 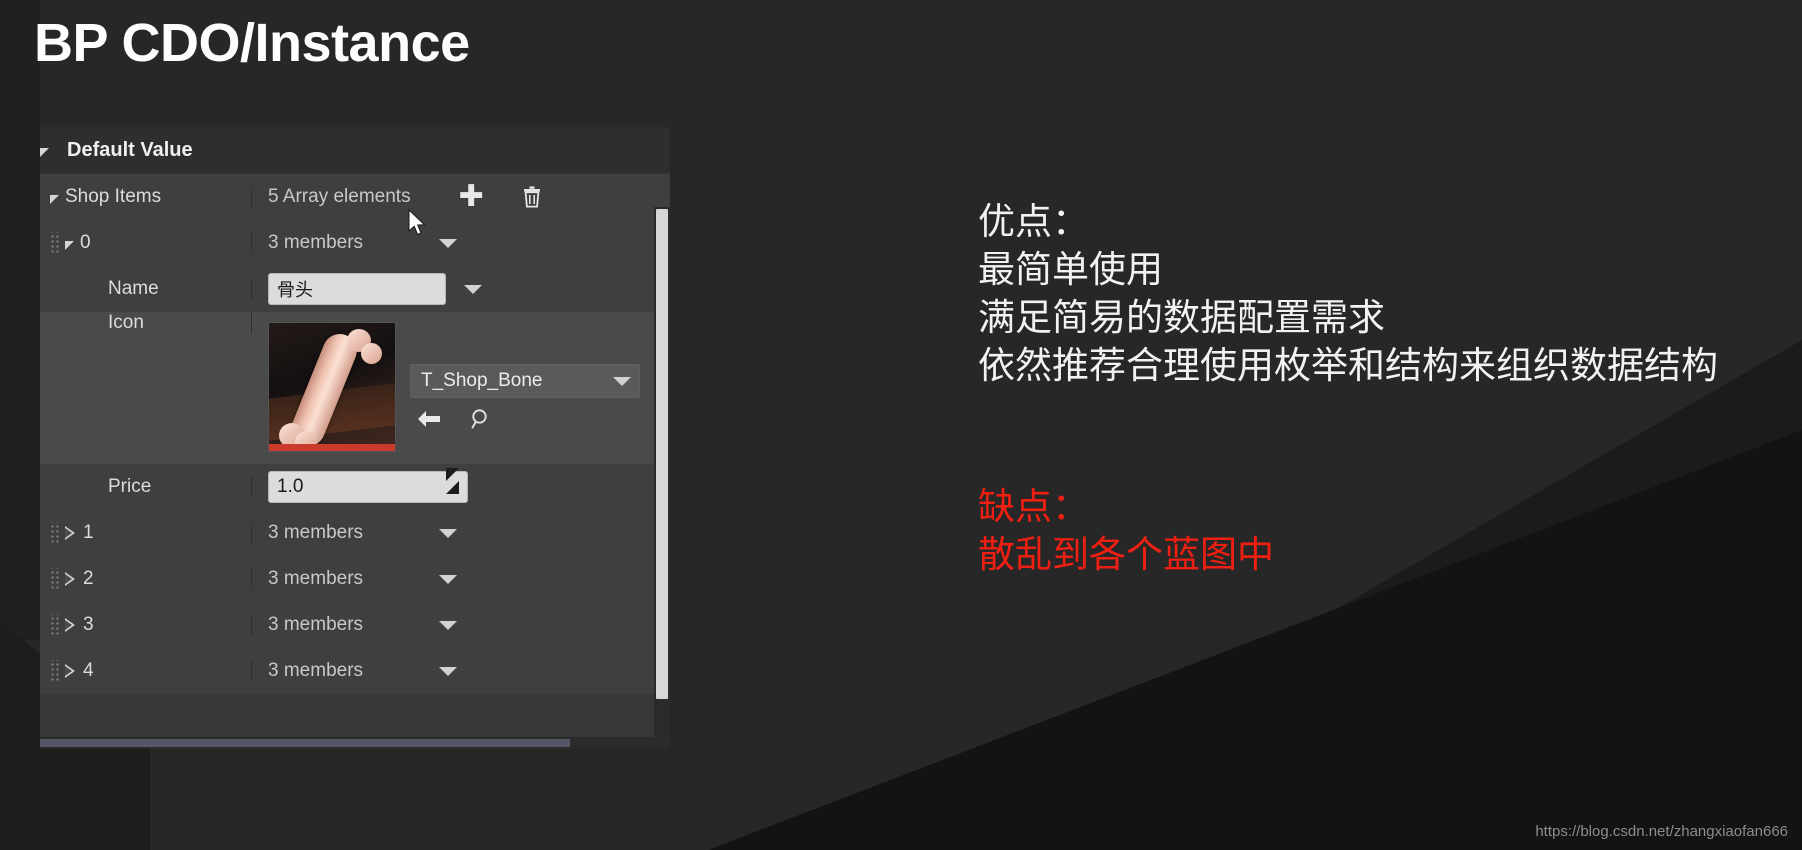 I want to click on row-icon-value-cell: T_Shop_Bone, so click(x=461, y=382).